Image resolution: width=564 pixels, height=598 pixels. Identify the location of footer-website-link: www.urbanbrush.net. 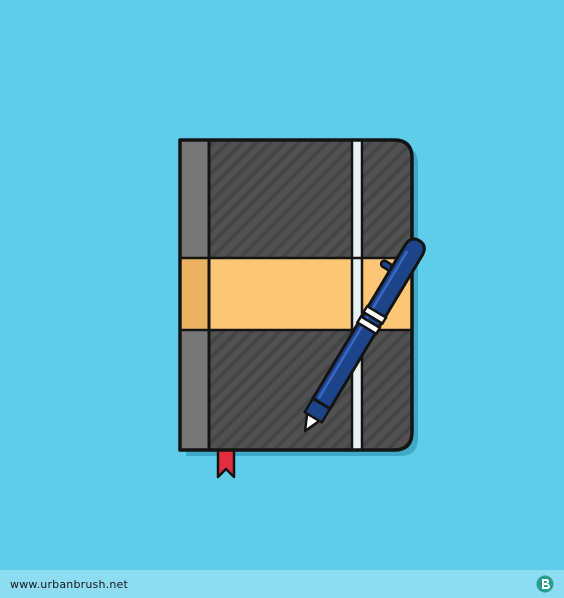
(69, 584).